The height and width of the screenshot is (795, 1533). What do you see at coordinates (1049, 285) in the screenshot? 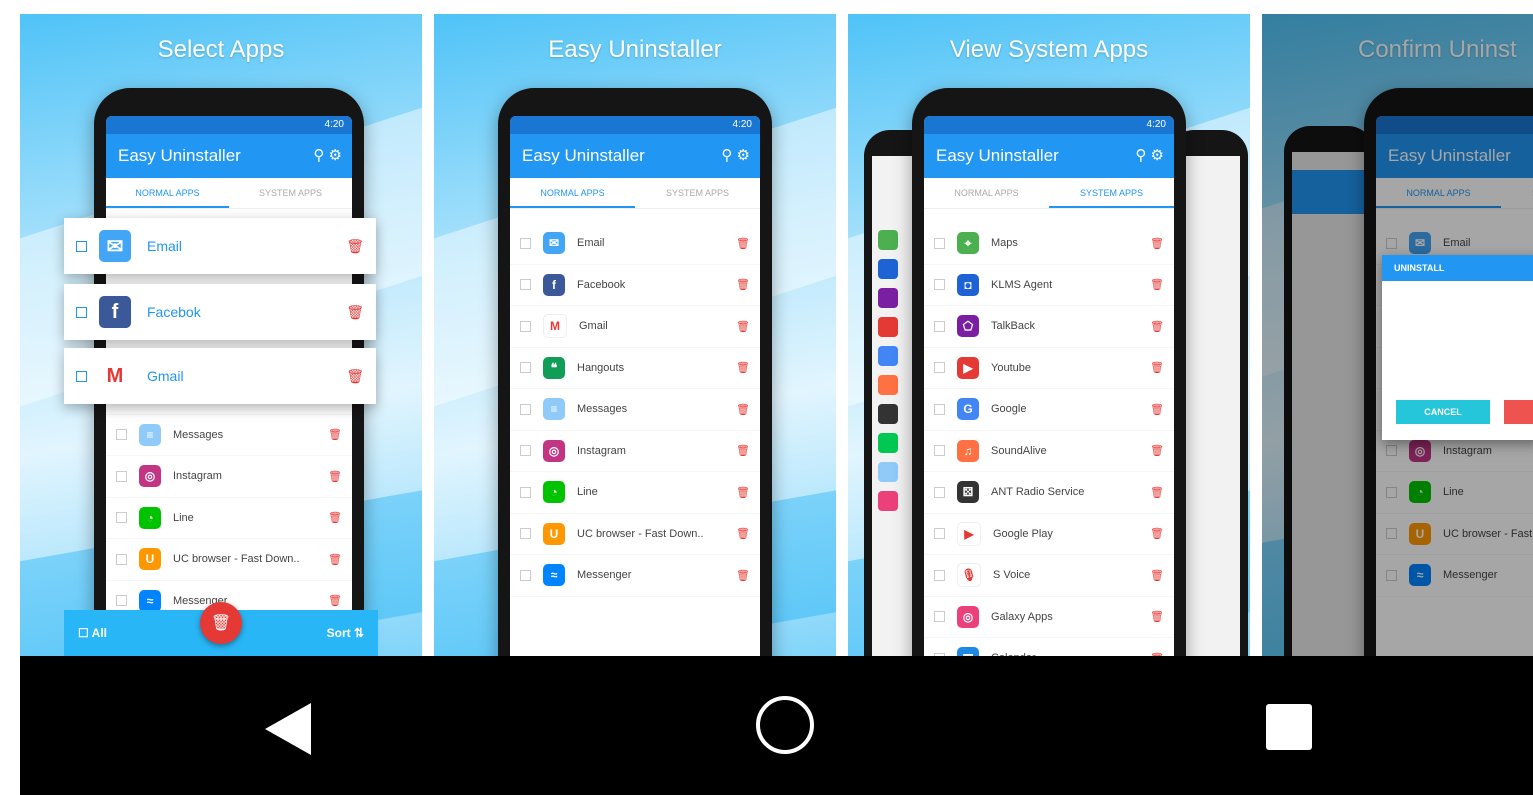
I see `app-list-item: ◘ KLMS Agent 🗑` at bounding box center [1049, 285].